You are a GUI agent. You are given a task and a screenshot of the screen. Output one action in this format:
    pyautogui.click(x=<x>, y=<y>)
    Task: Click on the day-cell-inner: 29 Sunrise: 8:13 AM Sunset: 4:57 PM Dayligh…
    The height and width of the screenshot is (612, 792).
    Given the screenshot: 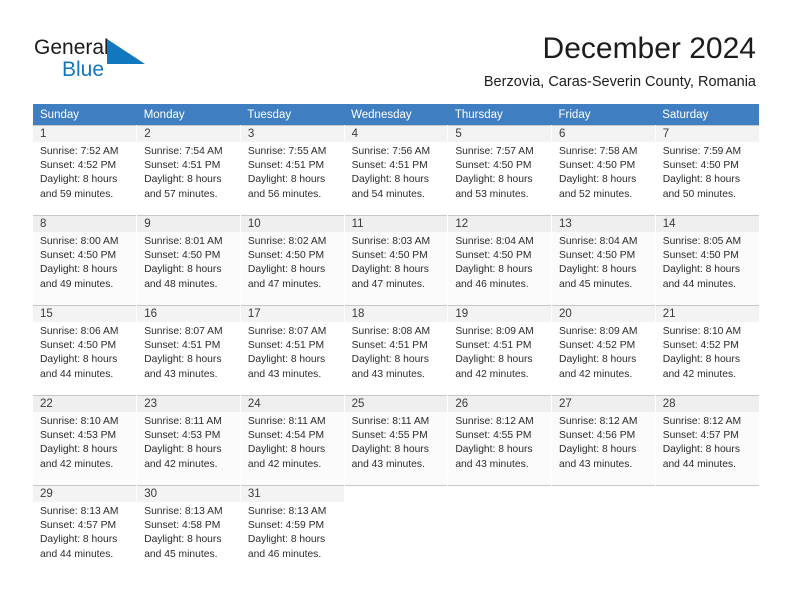 What is the action you would take?
    pyautogui.click(x=85, y=530)
    